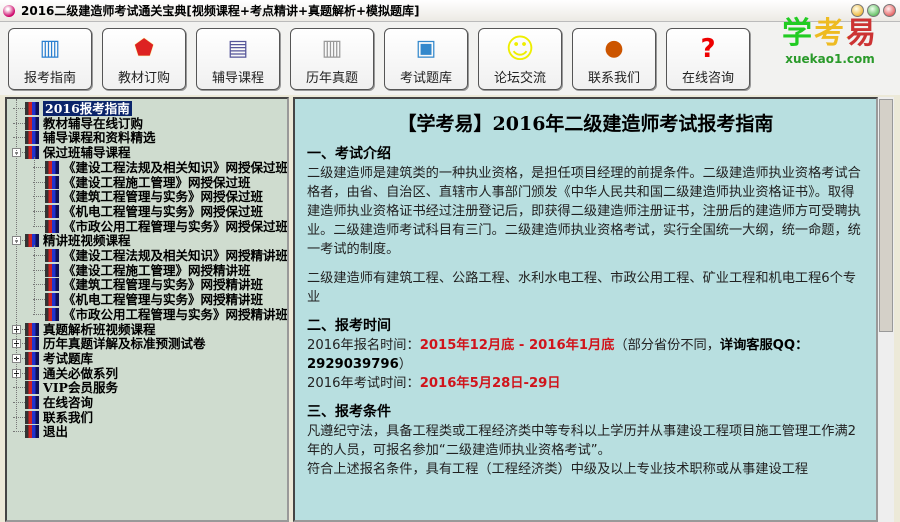 This screenshot has width=900, height=522. I want to click on exam-time: 2016年考试时间：2016年5月28日-29日, so click(585, 383).